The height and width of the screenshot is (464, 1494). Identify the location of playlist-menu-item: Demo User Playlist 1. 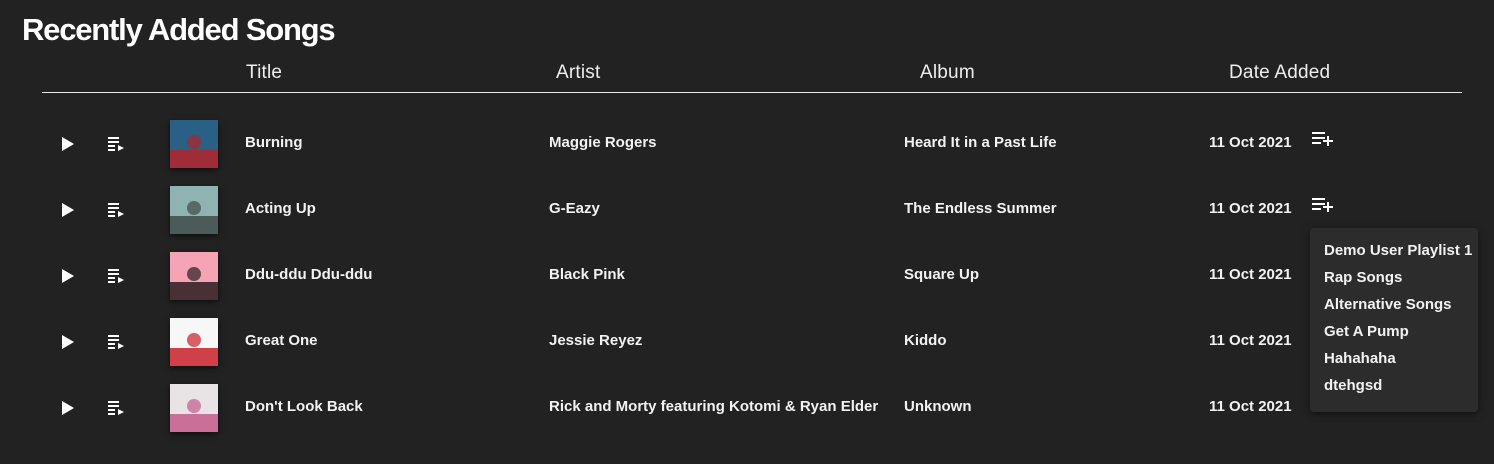
(1398, 250).